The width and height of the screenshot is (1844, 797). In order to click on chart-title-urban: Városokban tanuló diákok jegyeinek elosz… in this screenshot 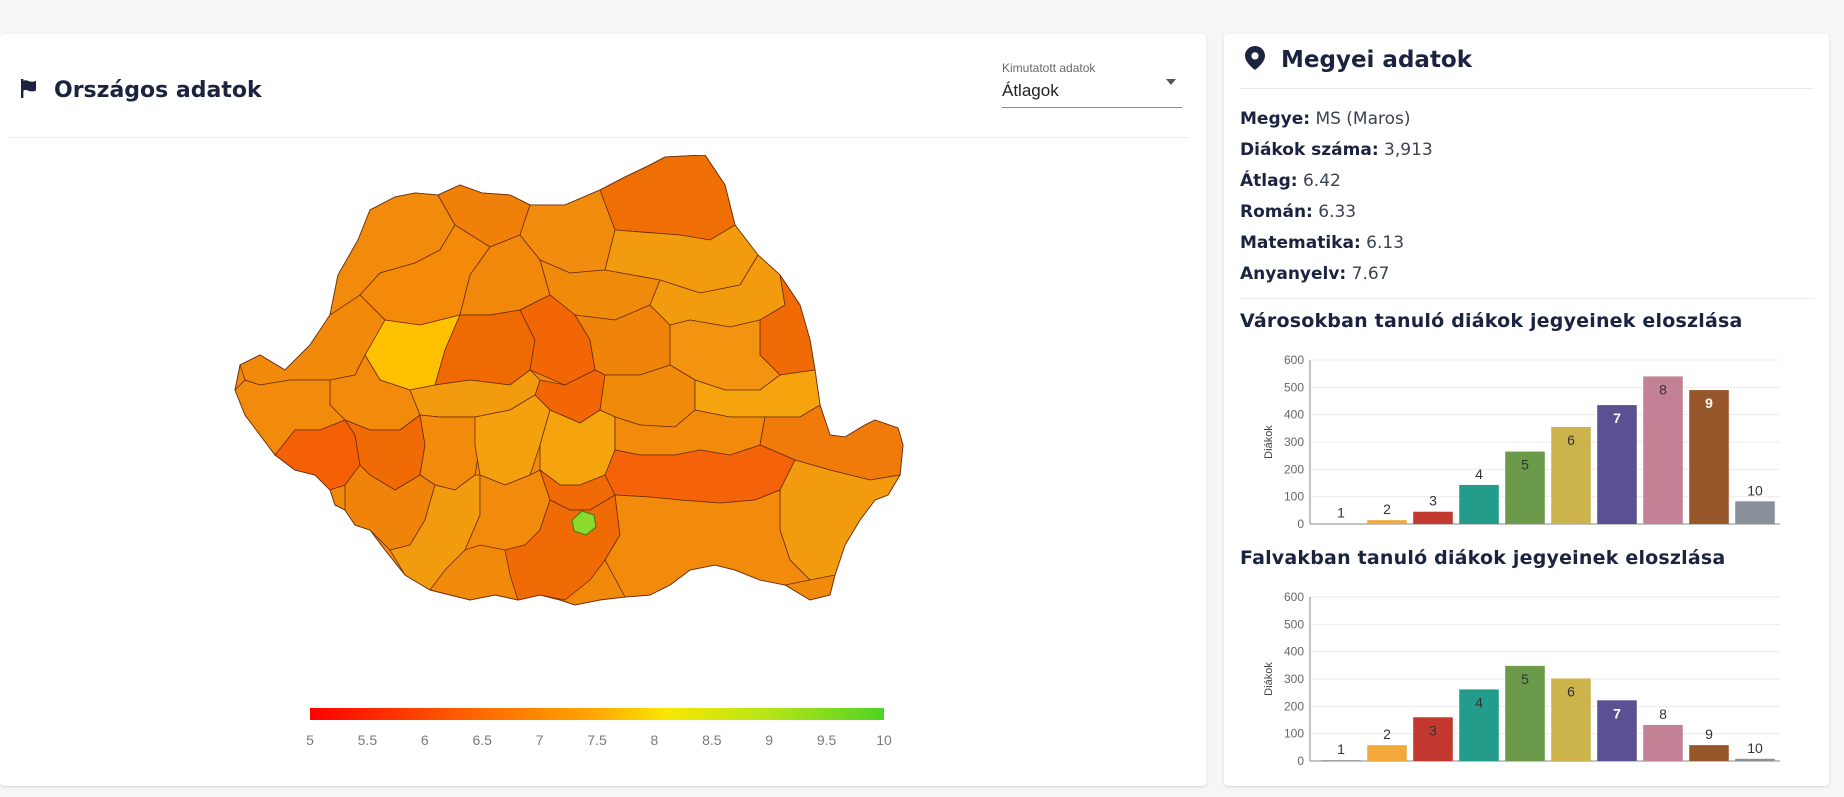, I will do `click(1491, 321)`.